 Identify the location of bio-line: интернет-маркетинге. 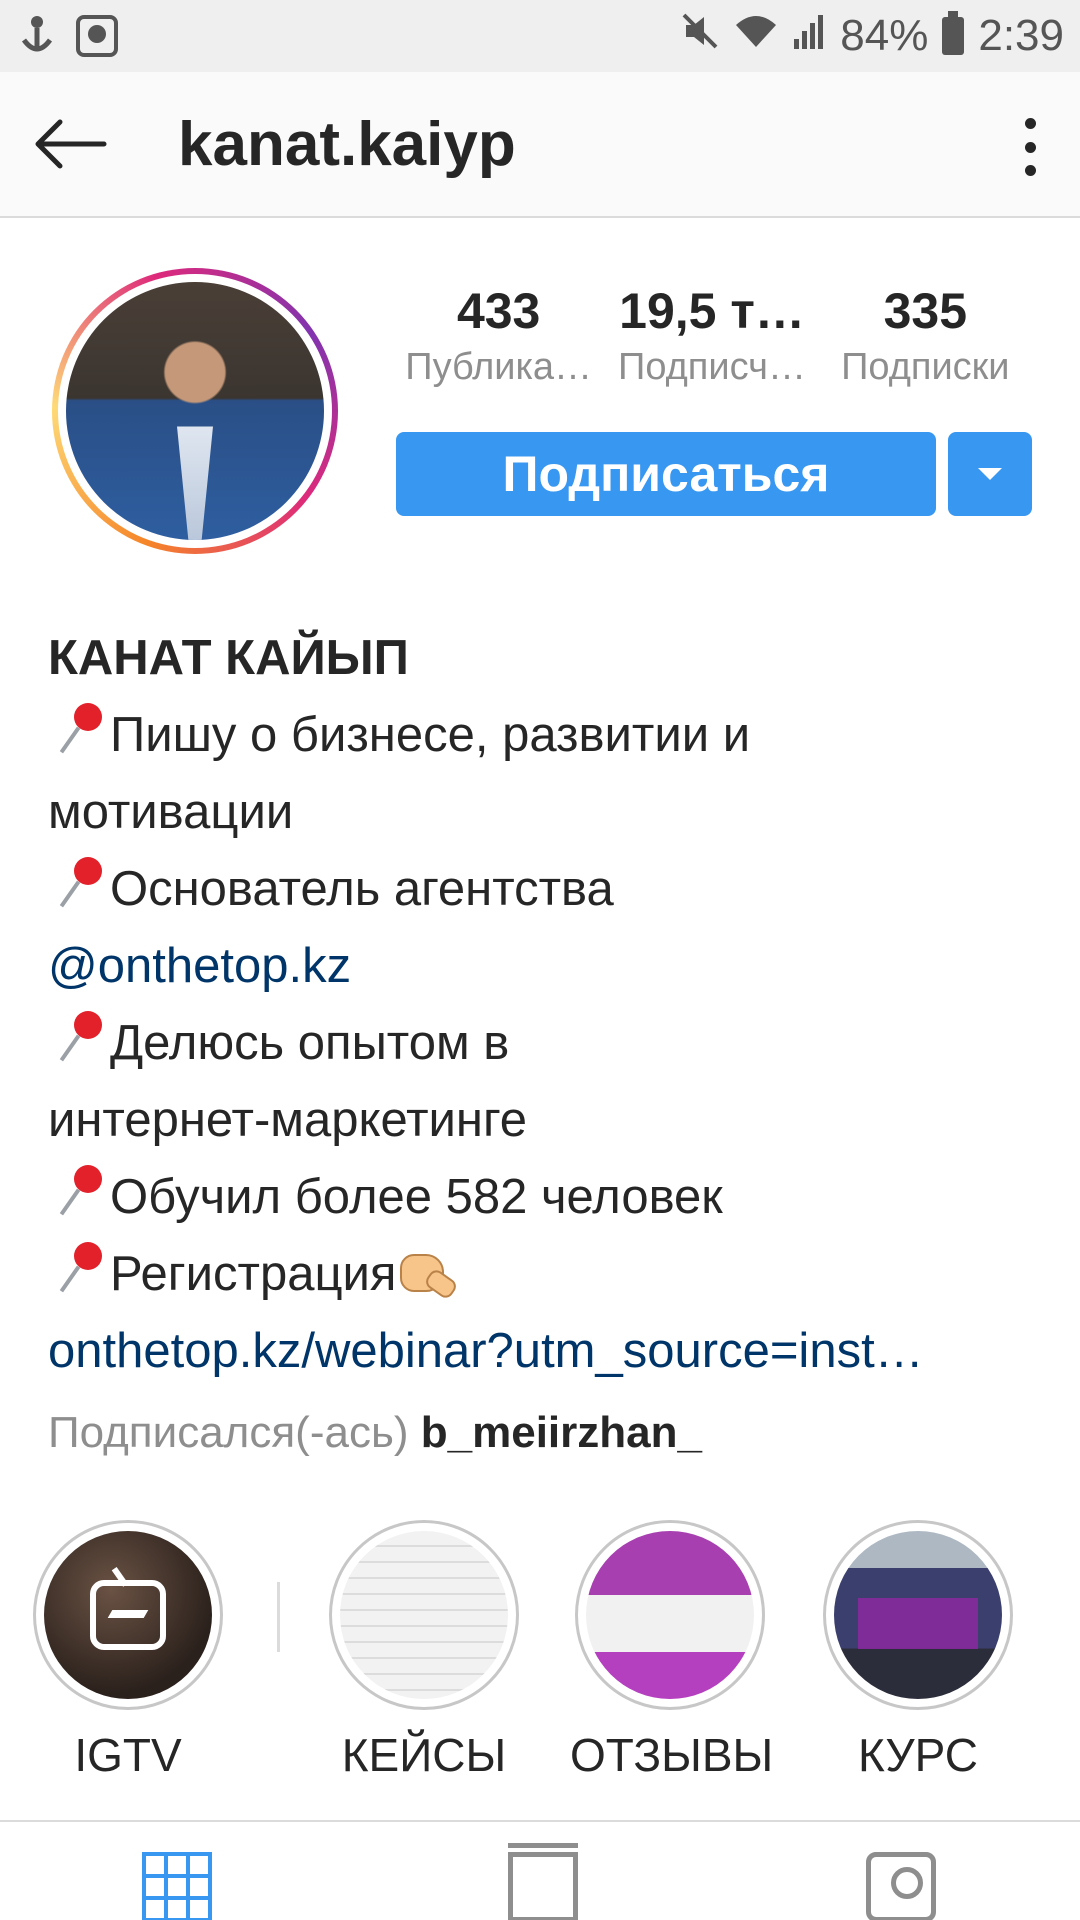
(287, 1120).